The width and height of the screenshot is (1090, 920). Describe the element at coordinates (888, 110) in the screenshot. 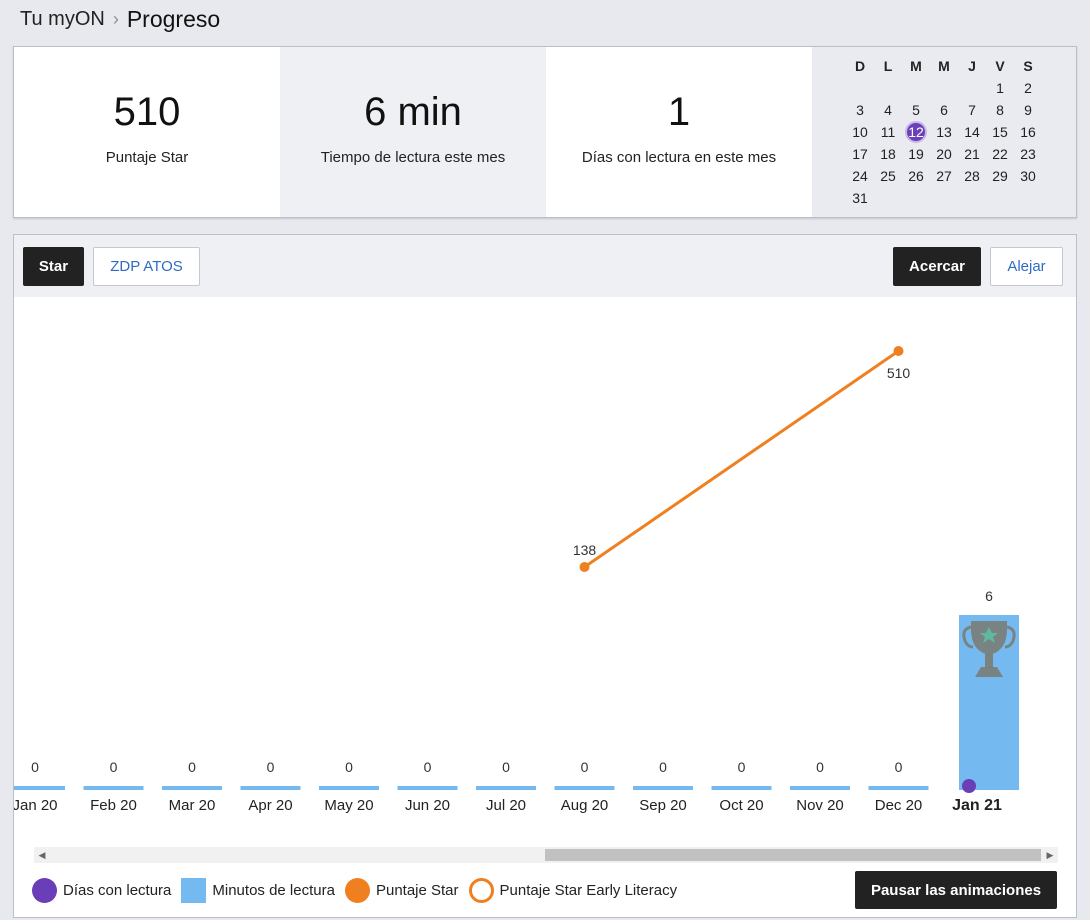

I see `calendar-day: 4` at that location.